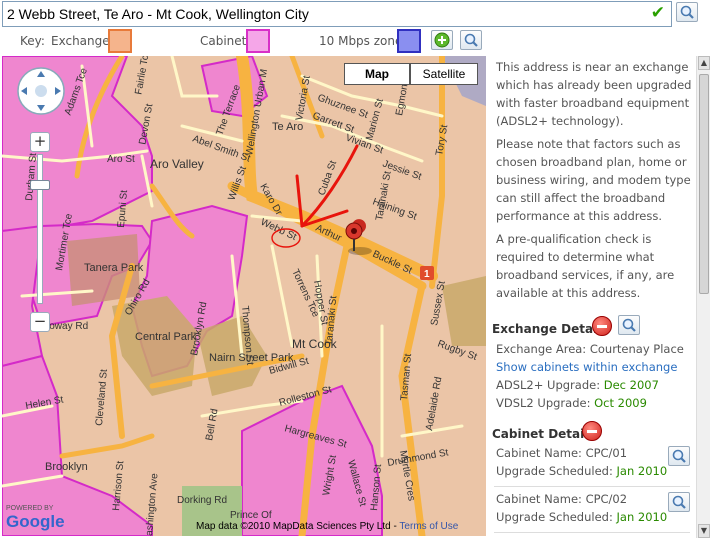 This screenshot has width=710, height=538. I want to click on map-type-satellite-button: Satellite, so click(444, 74).